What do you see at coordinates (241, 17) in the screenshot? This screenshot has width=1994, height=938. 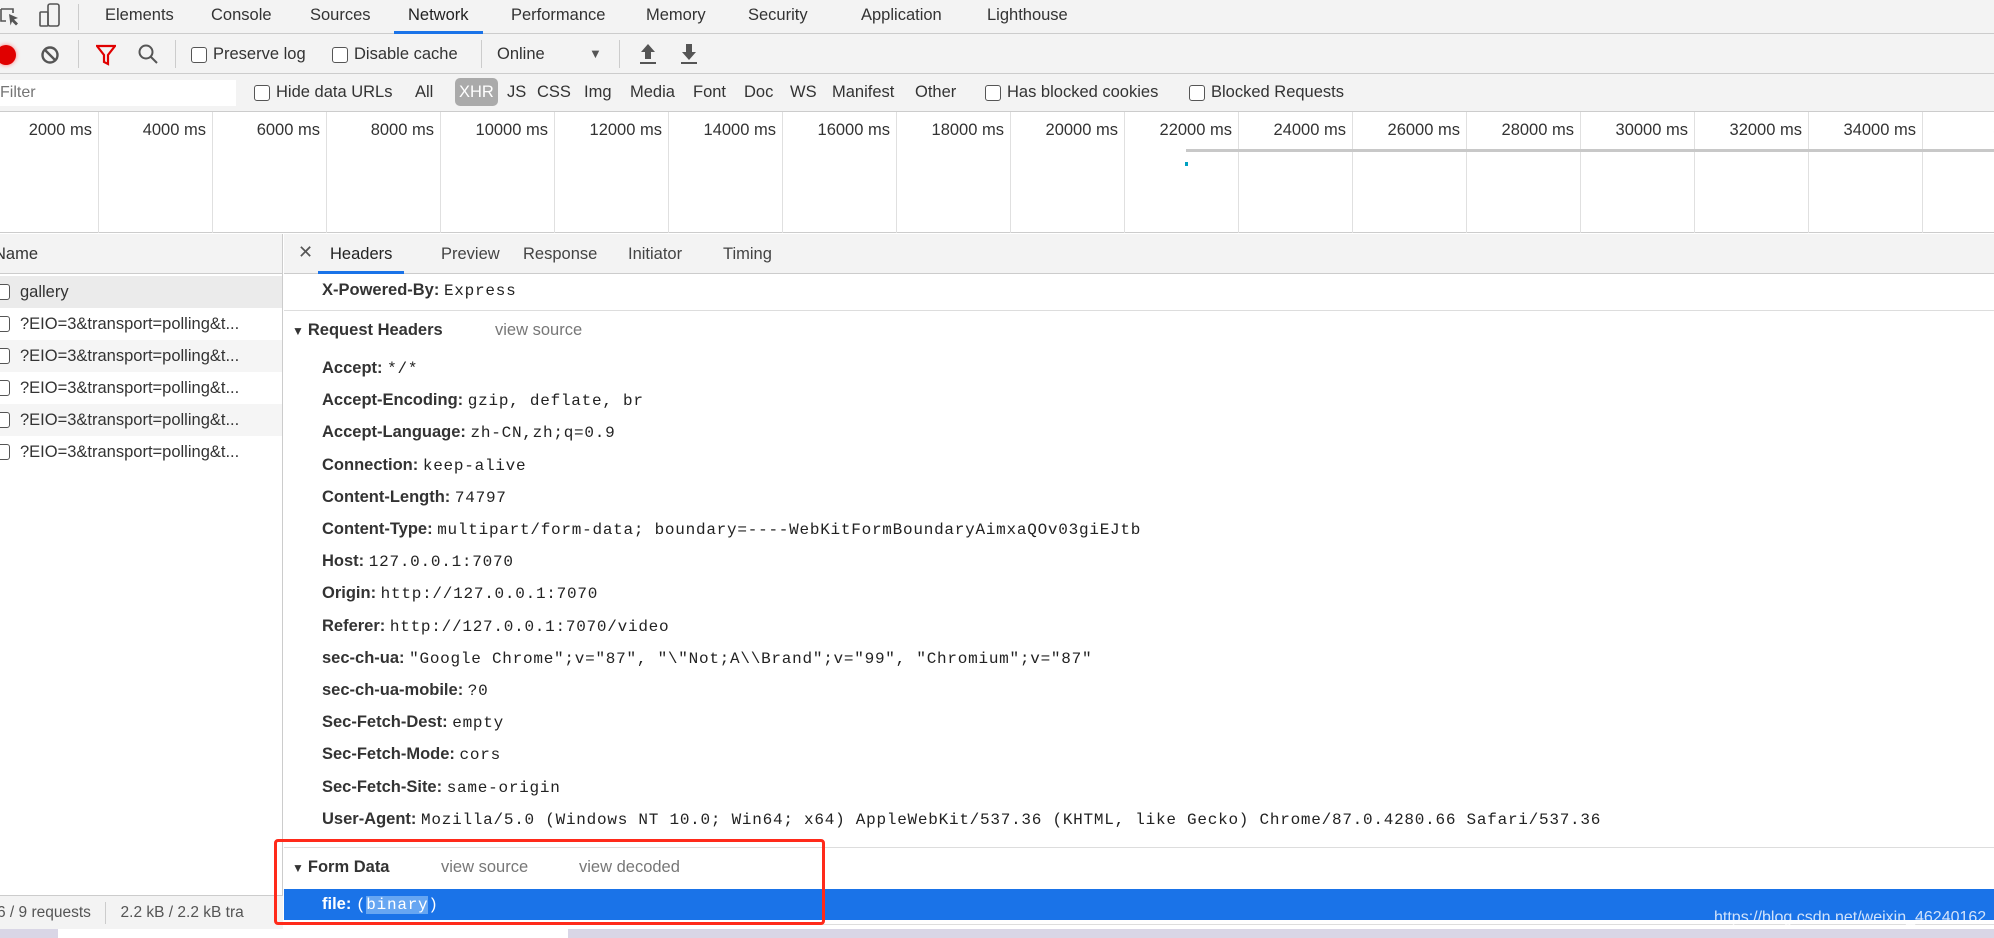 I see `tab-console: Console` at bounding box center [241, 17].